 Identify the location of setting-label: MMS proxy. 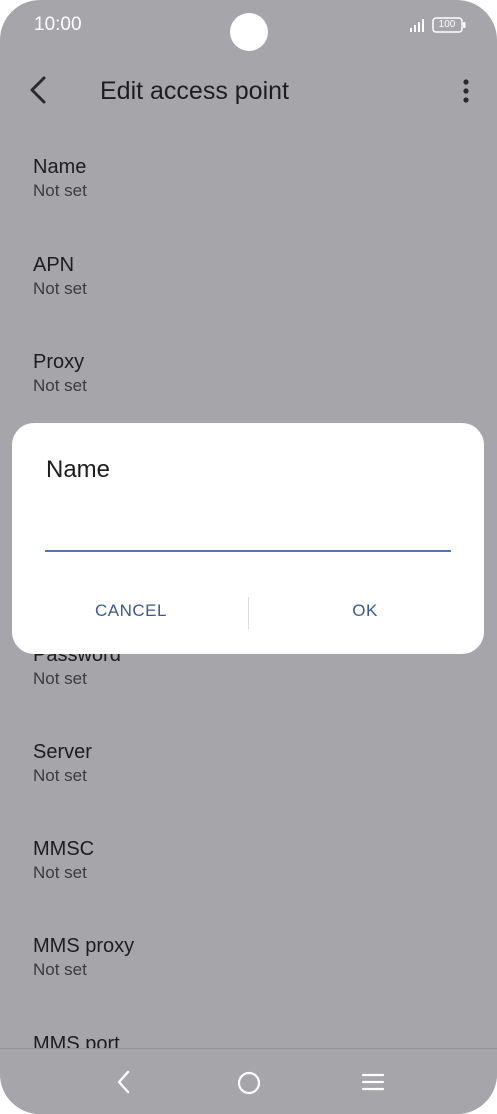
(84, 946).